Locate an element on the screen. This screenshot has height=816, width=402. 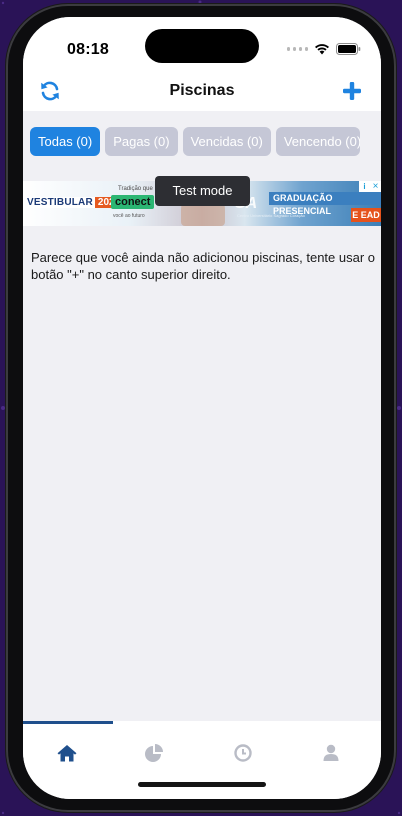
battery-icon is located at coordinates (348, 49).